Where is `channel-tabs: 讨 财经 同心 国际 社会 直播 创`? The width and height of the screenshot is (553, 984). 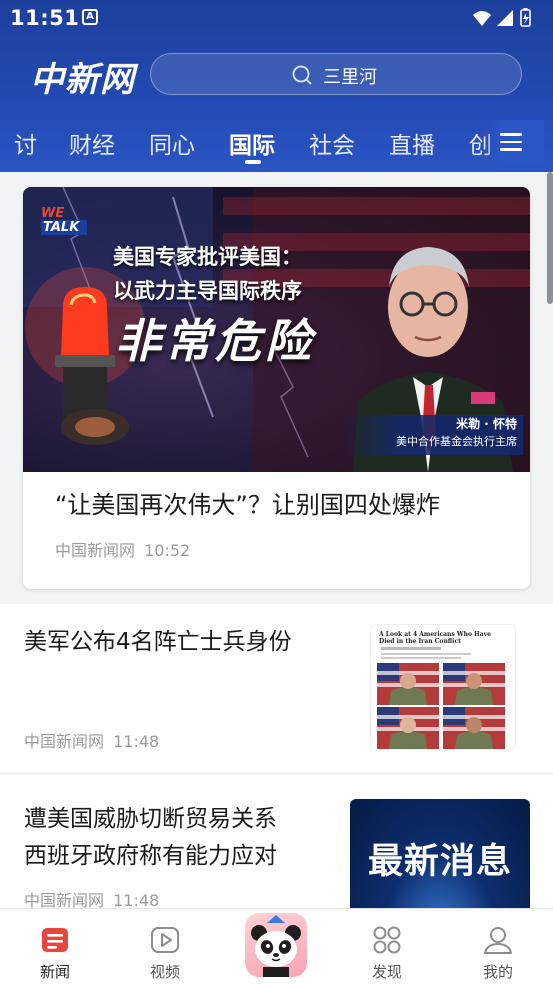
channel-tabs: 讨 财经 同心 国际 社会 直播 创 is located at coordinates (276, 145).